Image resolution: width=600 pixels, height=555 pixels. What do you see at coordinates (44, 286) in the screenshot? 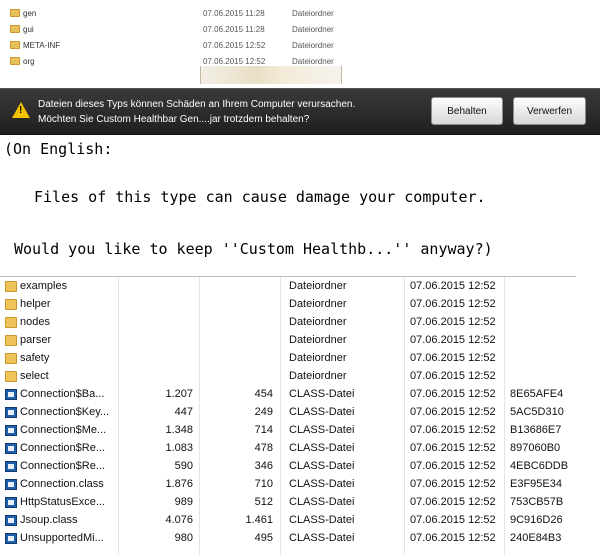
I see `file-name: examples` at bounding box center [44, 286].